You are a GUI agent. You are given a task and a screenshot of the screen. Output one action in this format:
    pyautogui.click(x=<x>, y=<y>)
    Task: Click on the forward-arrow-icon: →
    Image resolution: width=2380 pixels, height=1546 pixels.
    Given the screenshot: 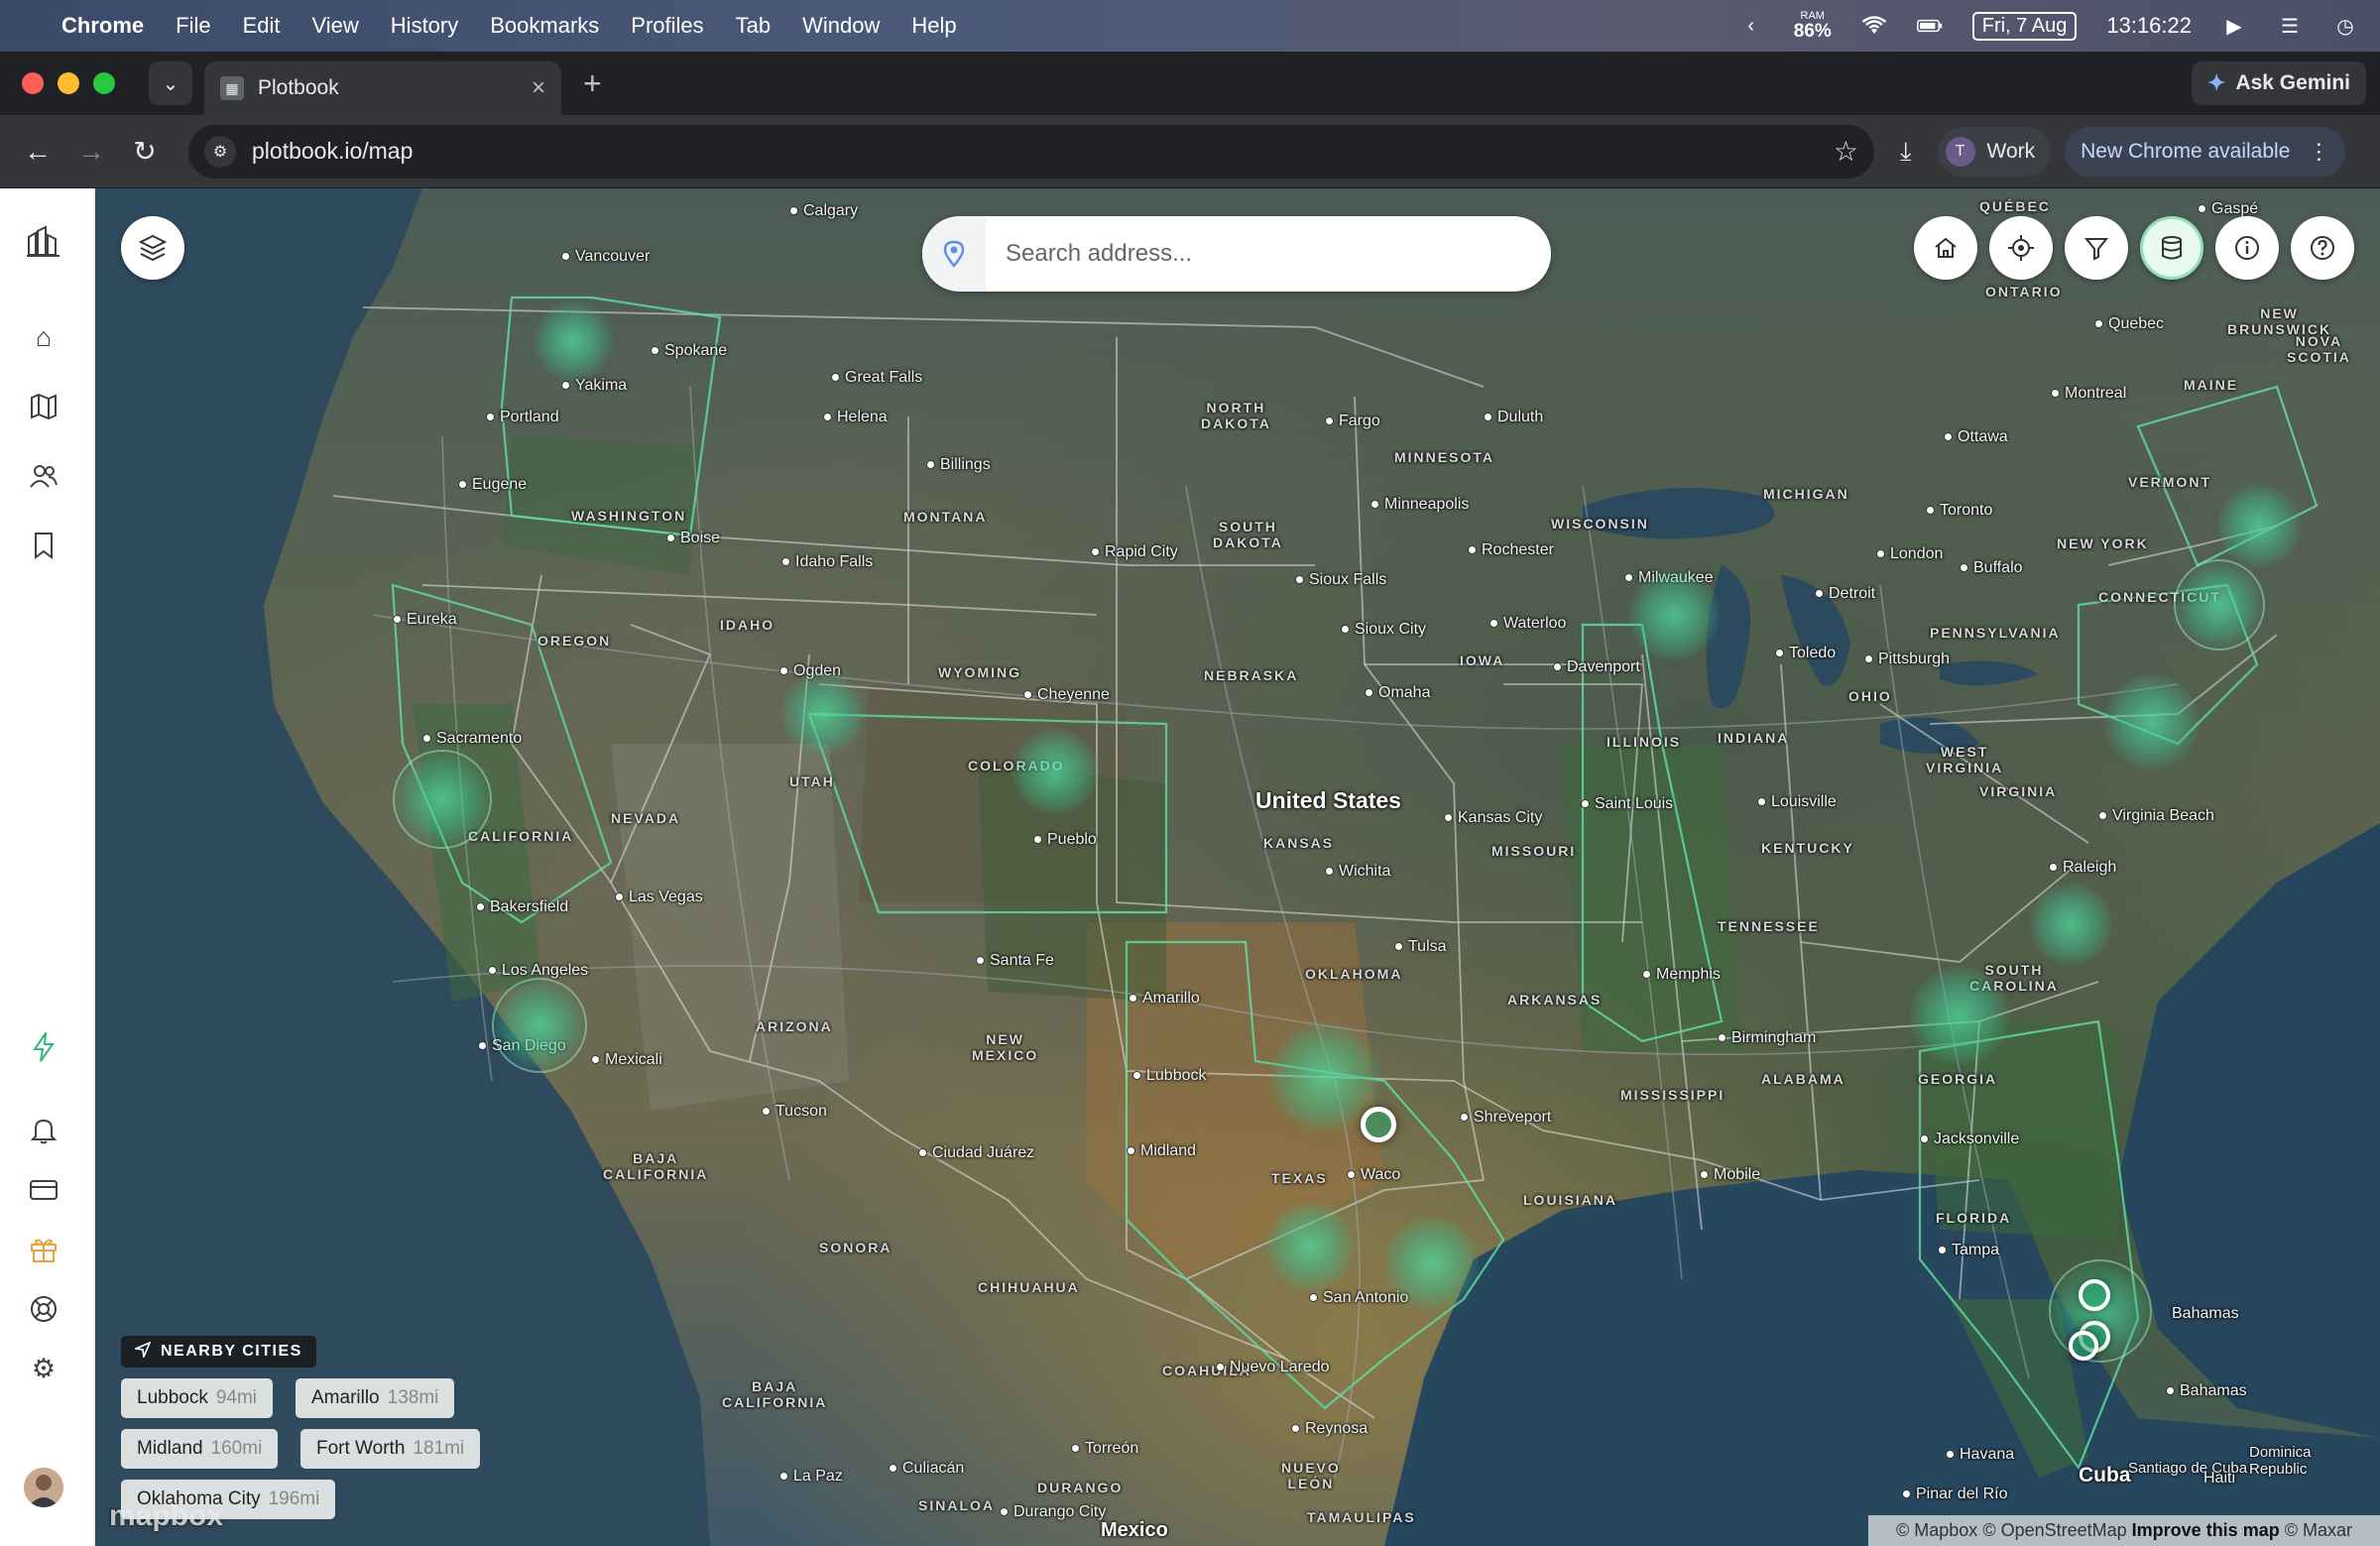 What is the action you would take?
    pyautogui.click(x=91, y=152)
    